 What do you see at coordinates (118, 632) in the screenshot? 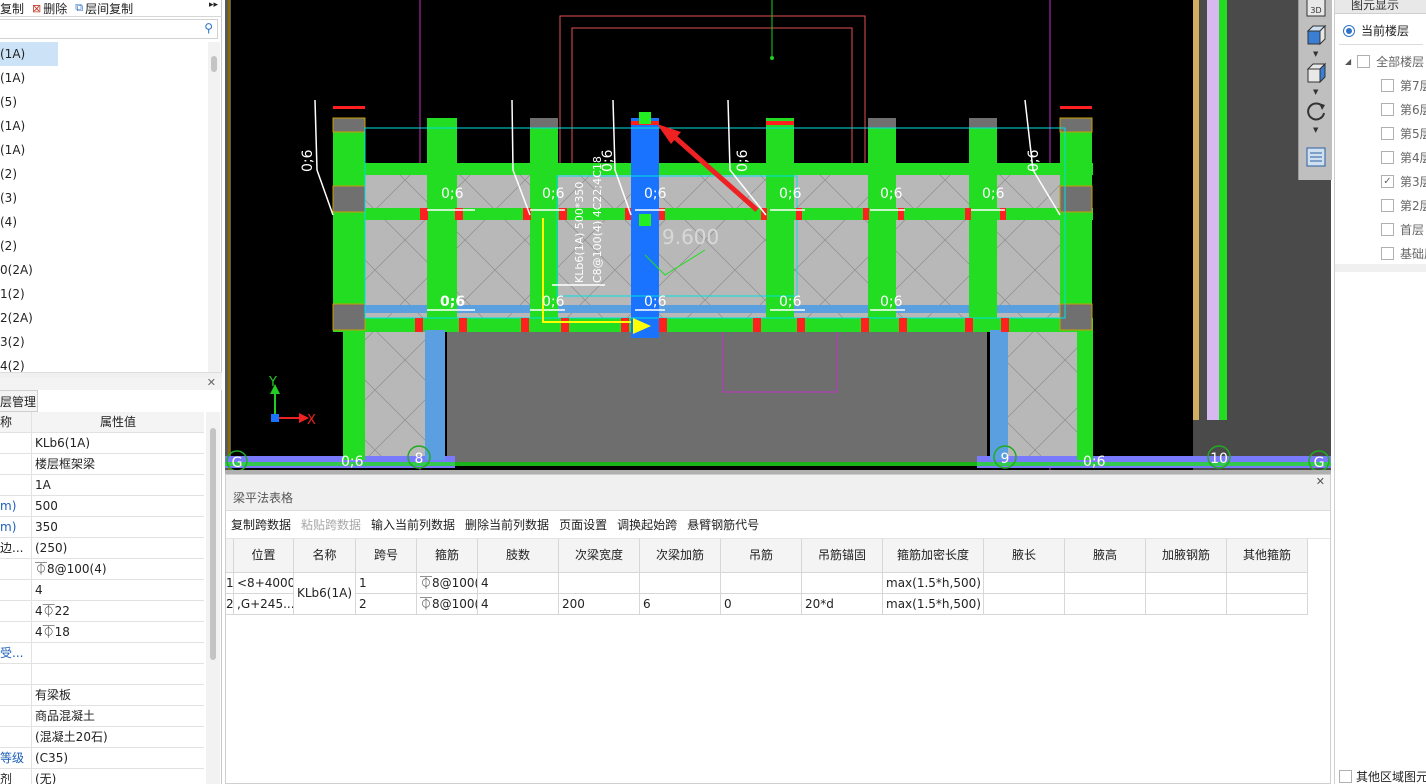
I see `property-value: 4⏁18` at bounding box center [118, 632].